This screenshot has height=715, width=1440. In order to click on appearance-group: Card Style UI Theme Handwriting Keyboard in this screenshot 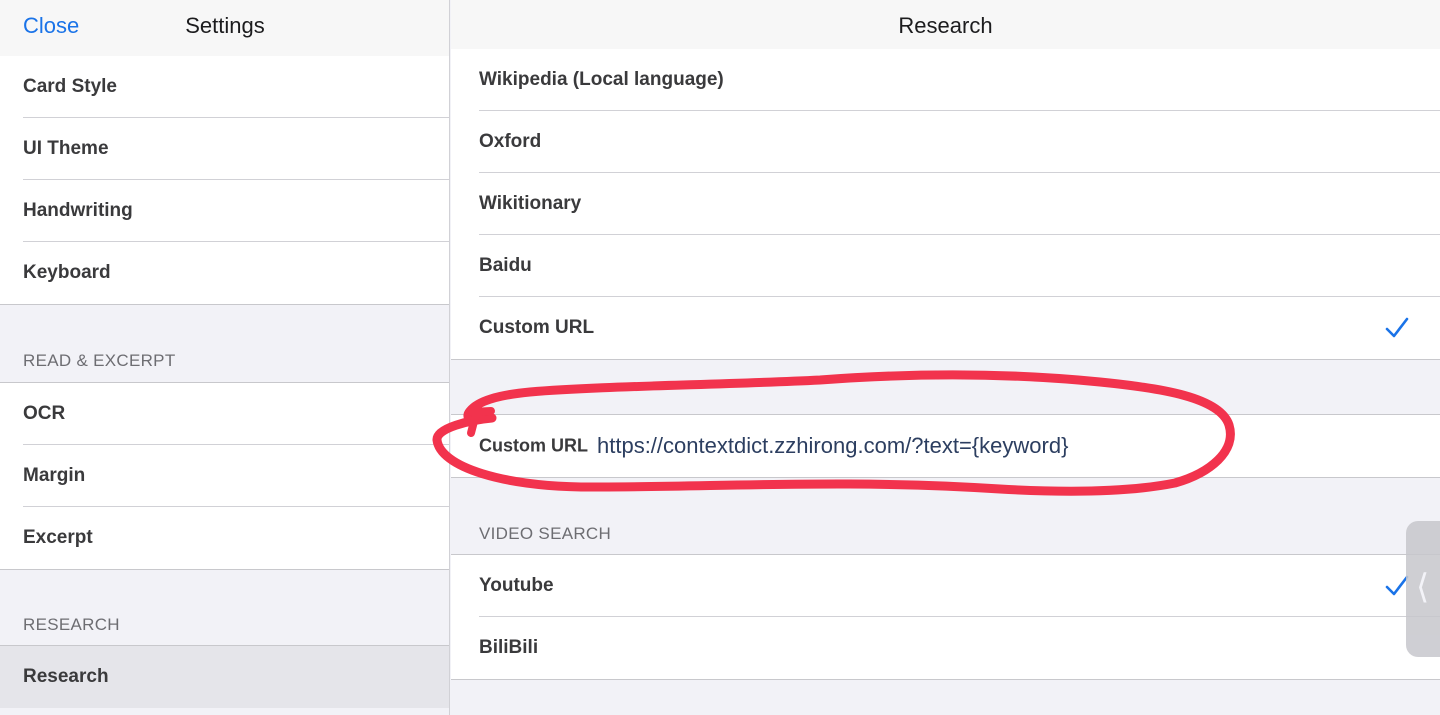, I will do `click(224, 180)`.